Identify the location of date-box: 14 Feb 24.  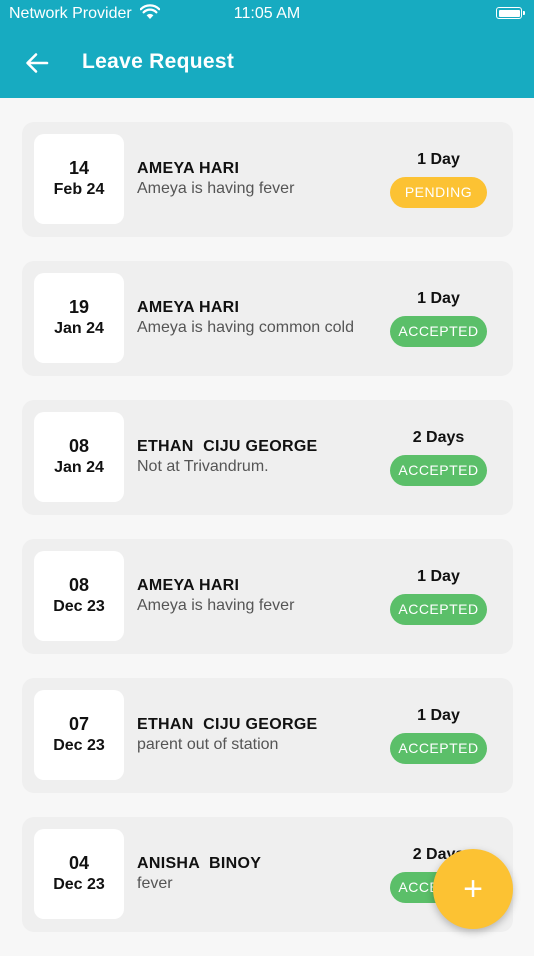
(79, 179).